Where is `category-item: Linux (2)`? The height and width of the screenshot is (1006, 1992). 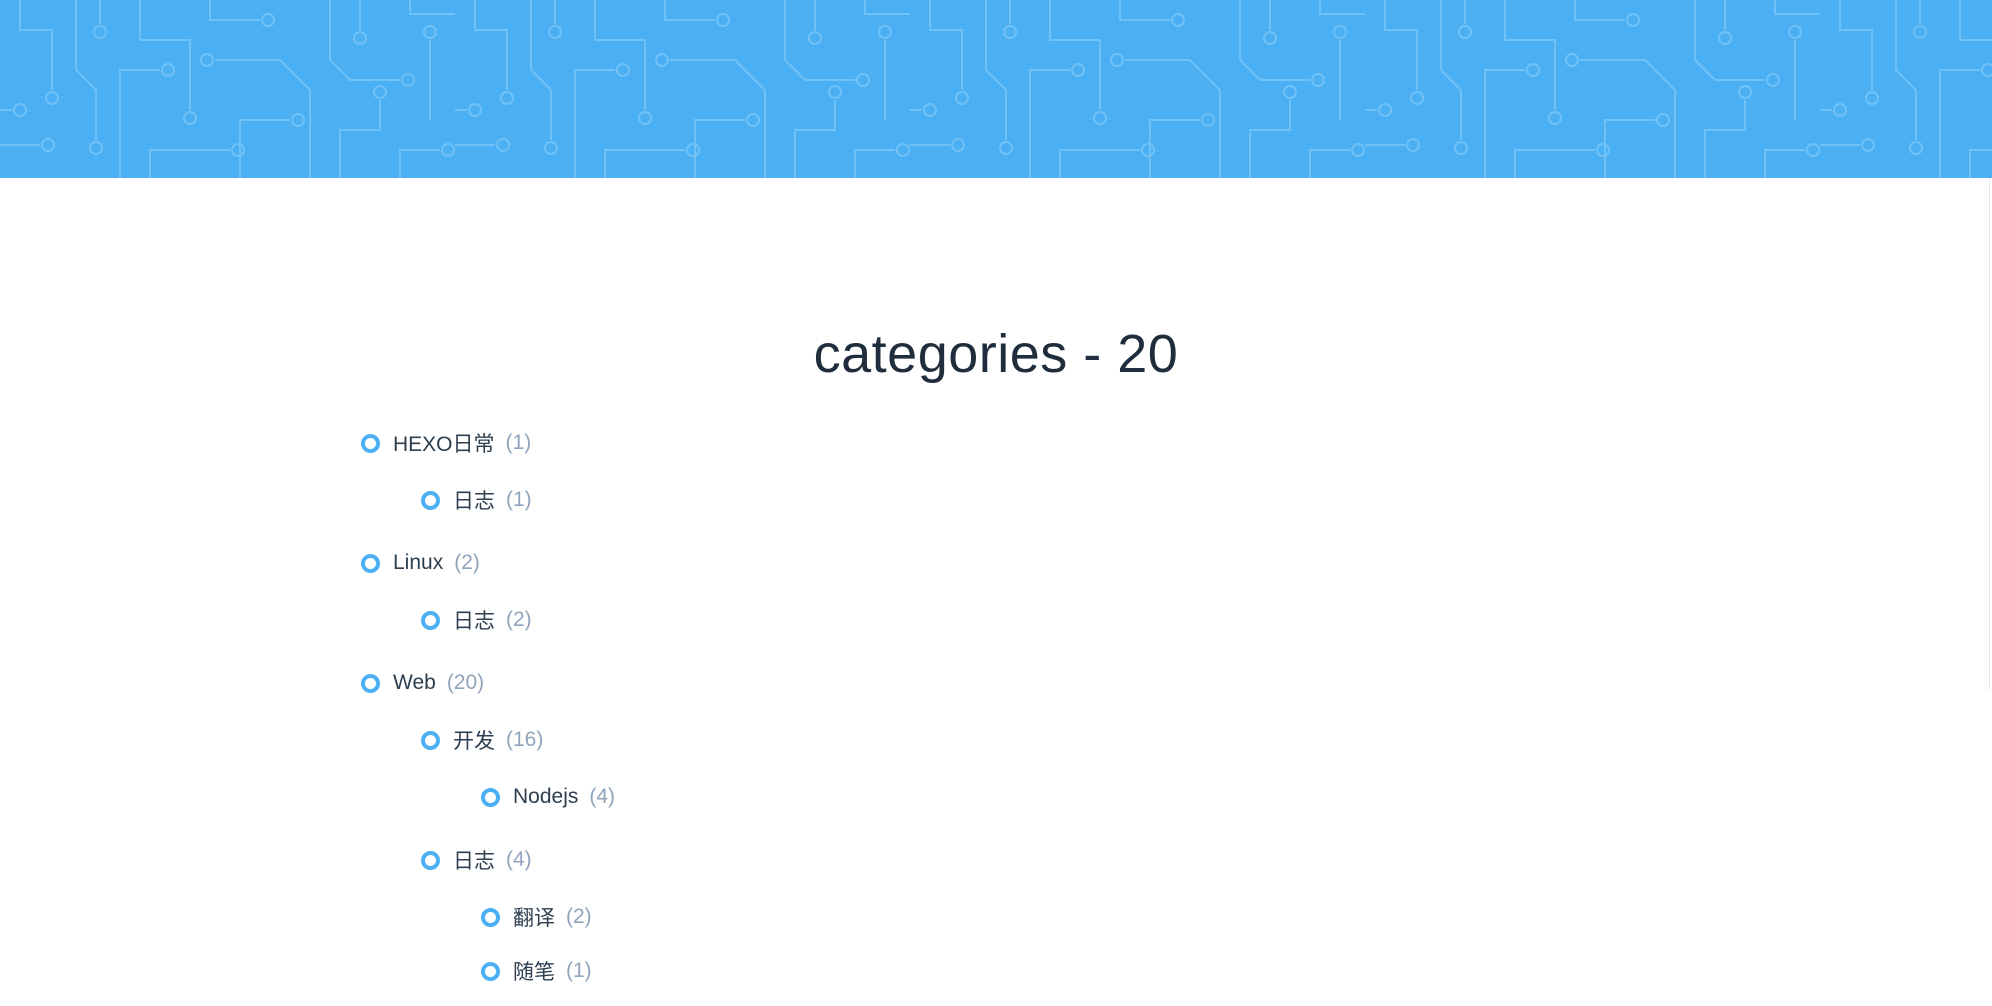 category-item: Linux (2) is located at coordinates (420, 563).